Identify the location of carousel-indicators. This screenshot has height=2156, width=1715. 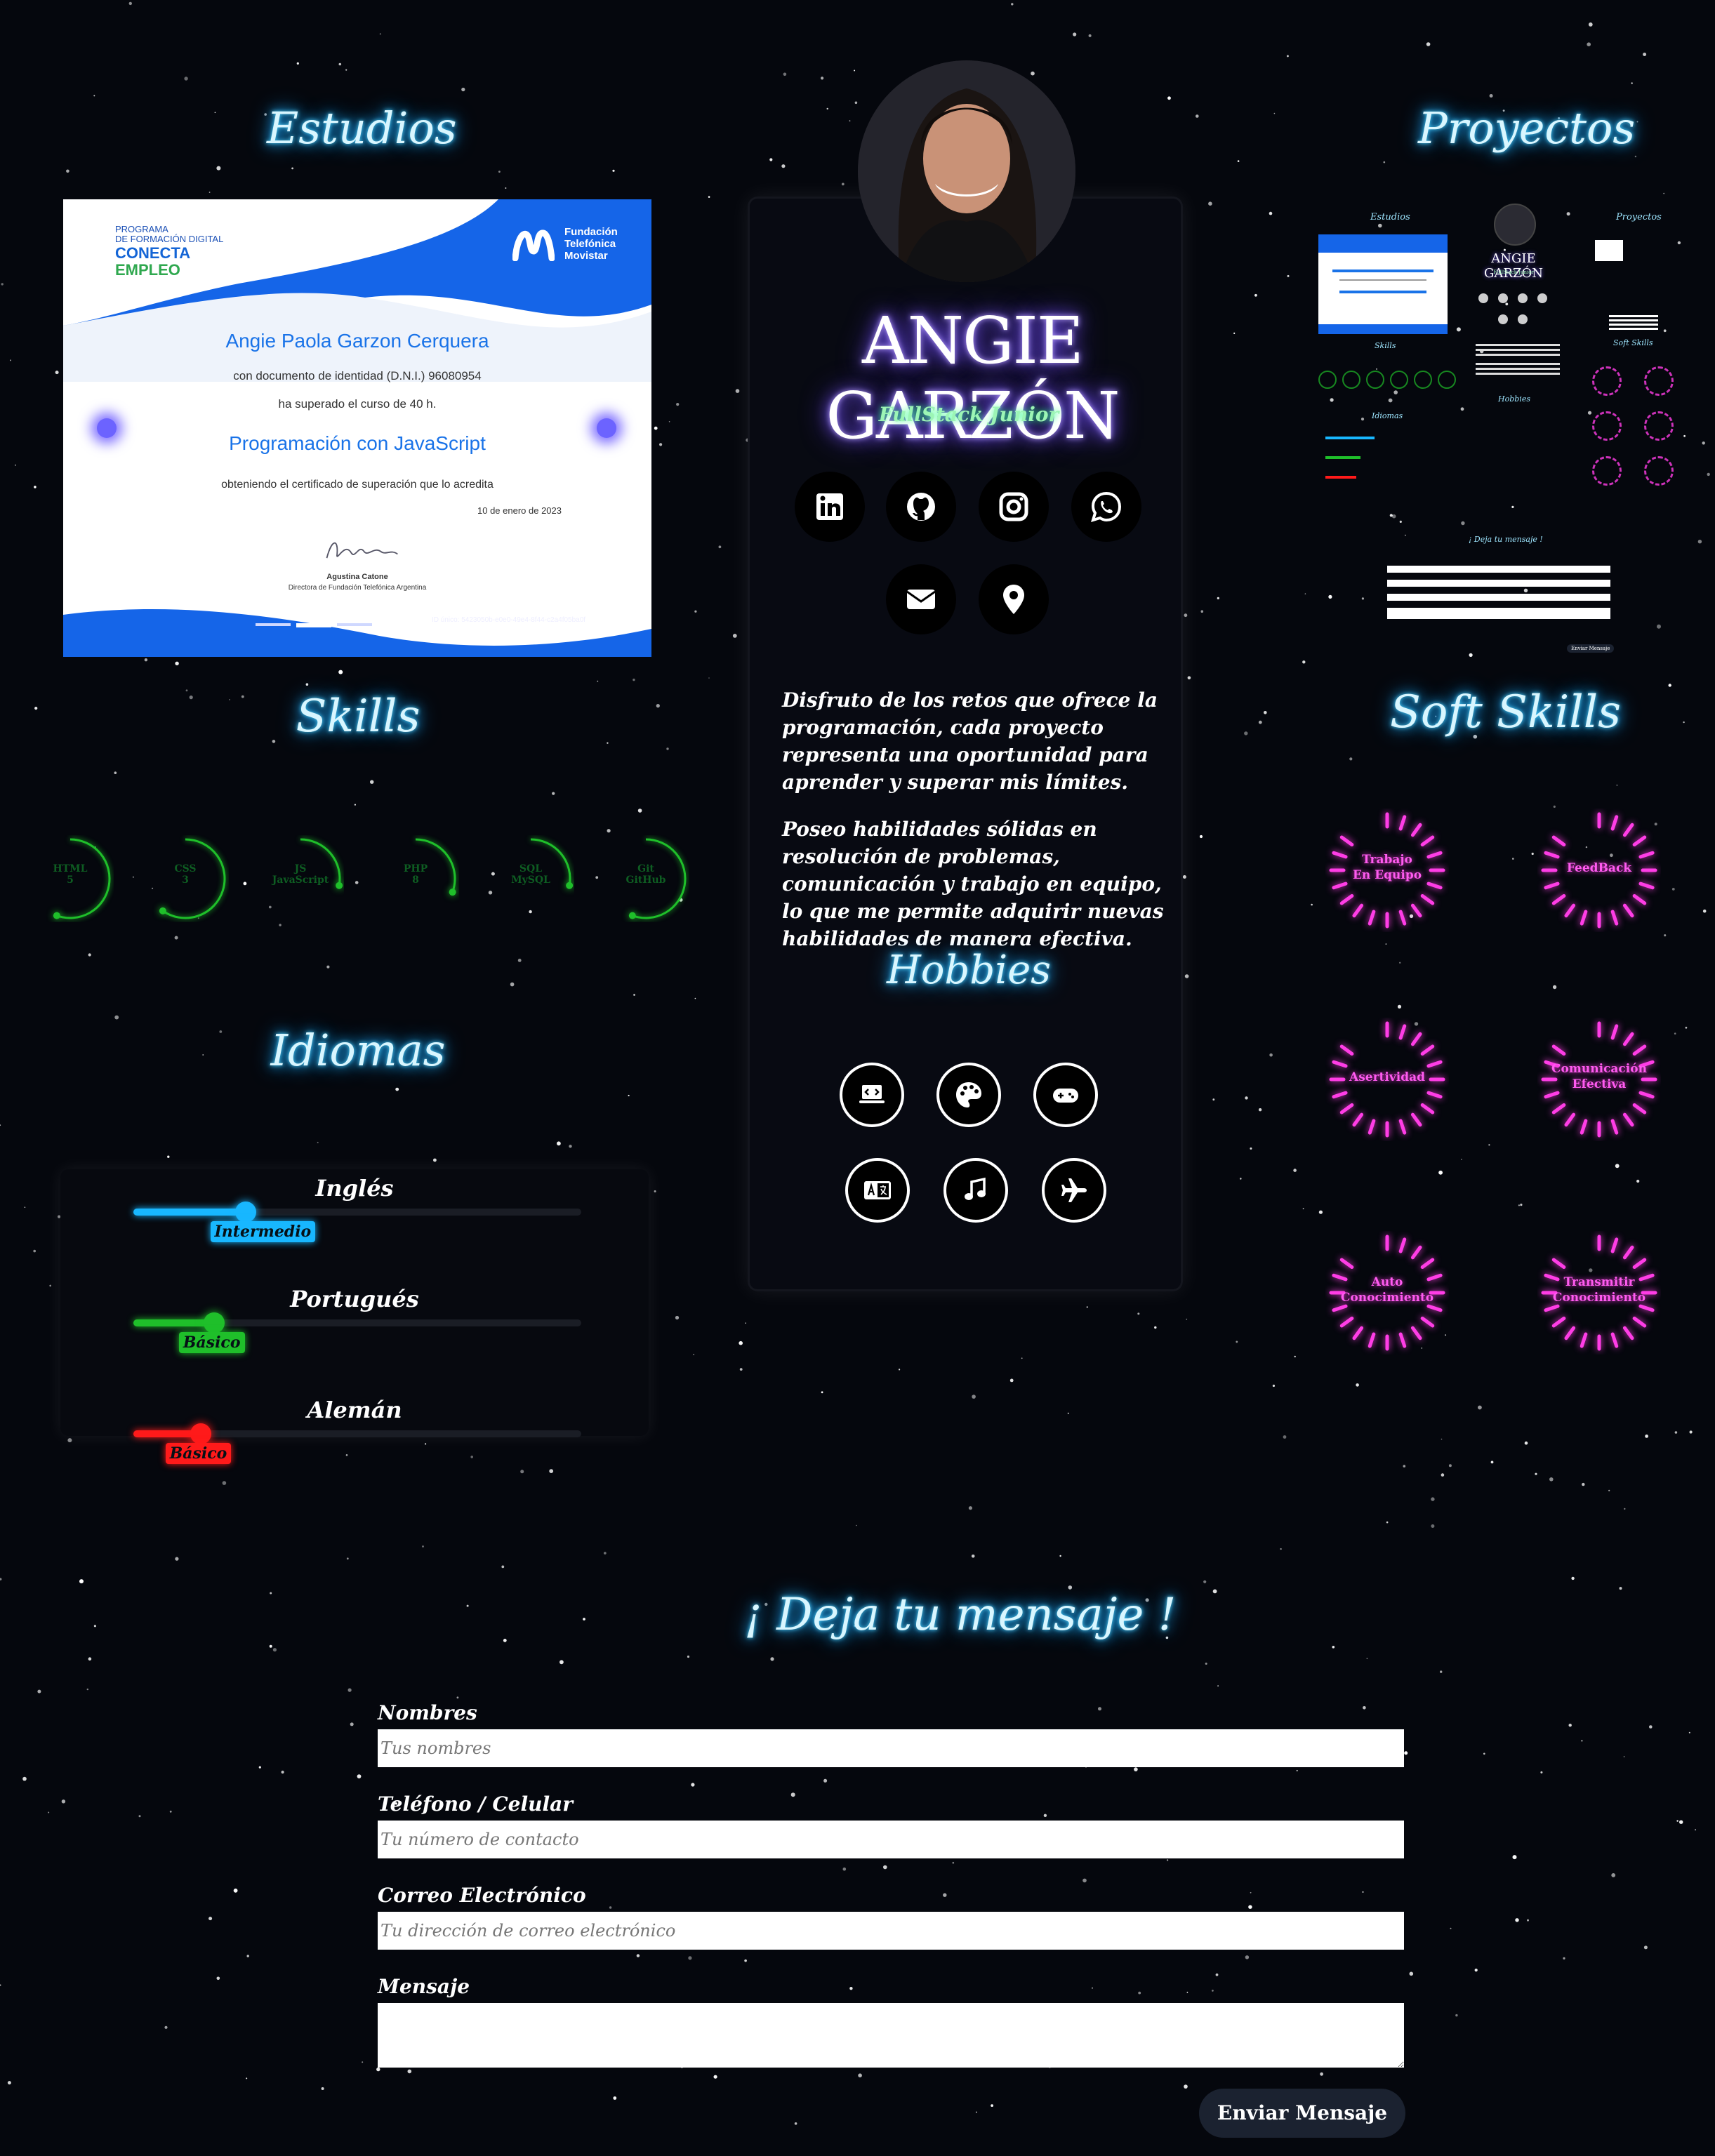
(319, 625).